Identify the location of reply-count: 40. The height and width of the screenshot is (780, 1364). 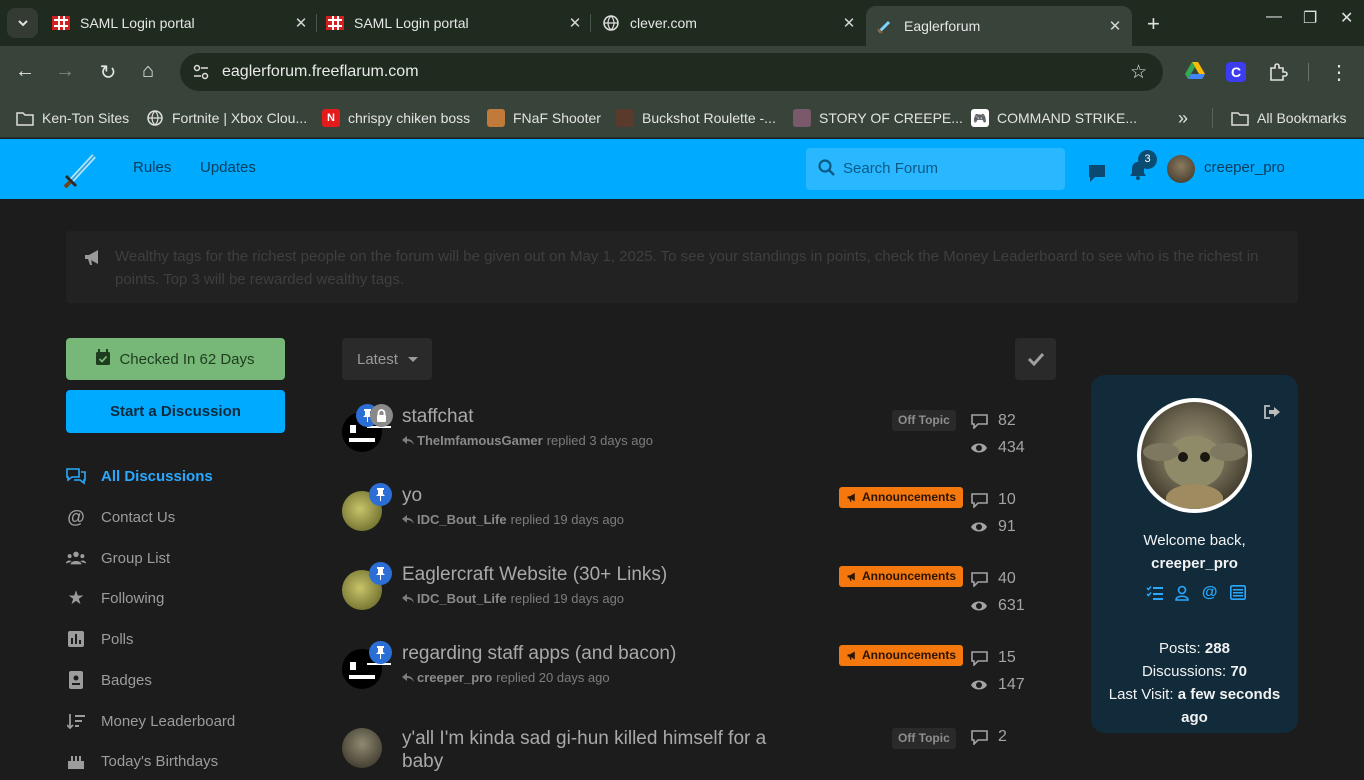
(993, 579).